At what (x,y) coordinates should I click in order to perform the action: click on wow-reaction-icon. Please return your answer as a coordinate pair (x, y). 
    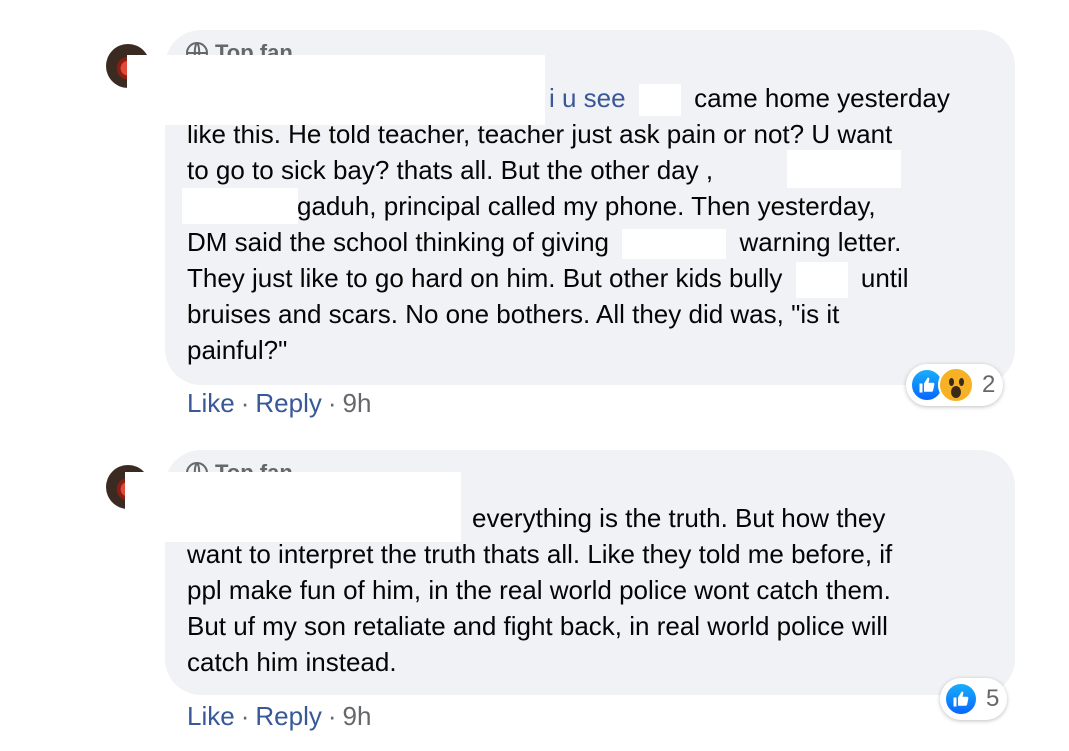
    Looking at the image, I should click on (956, 385).